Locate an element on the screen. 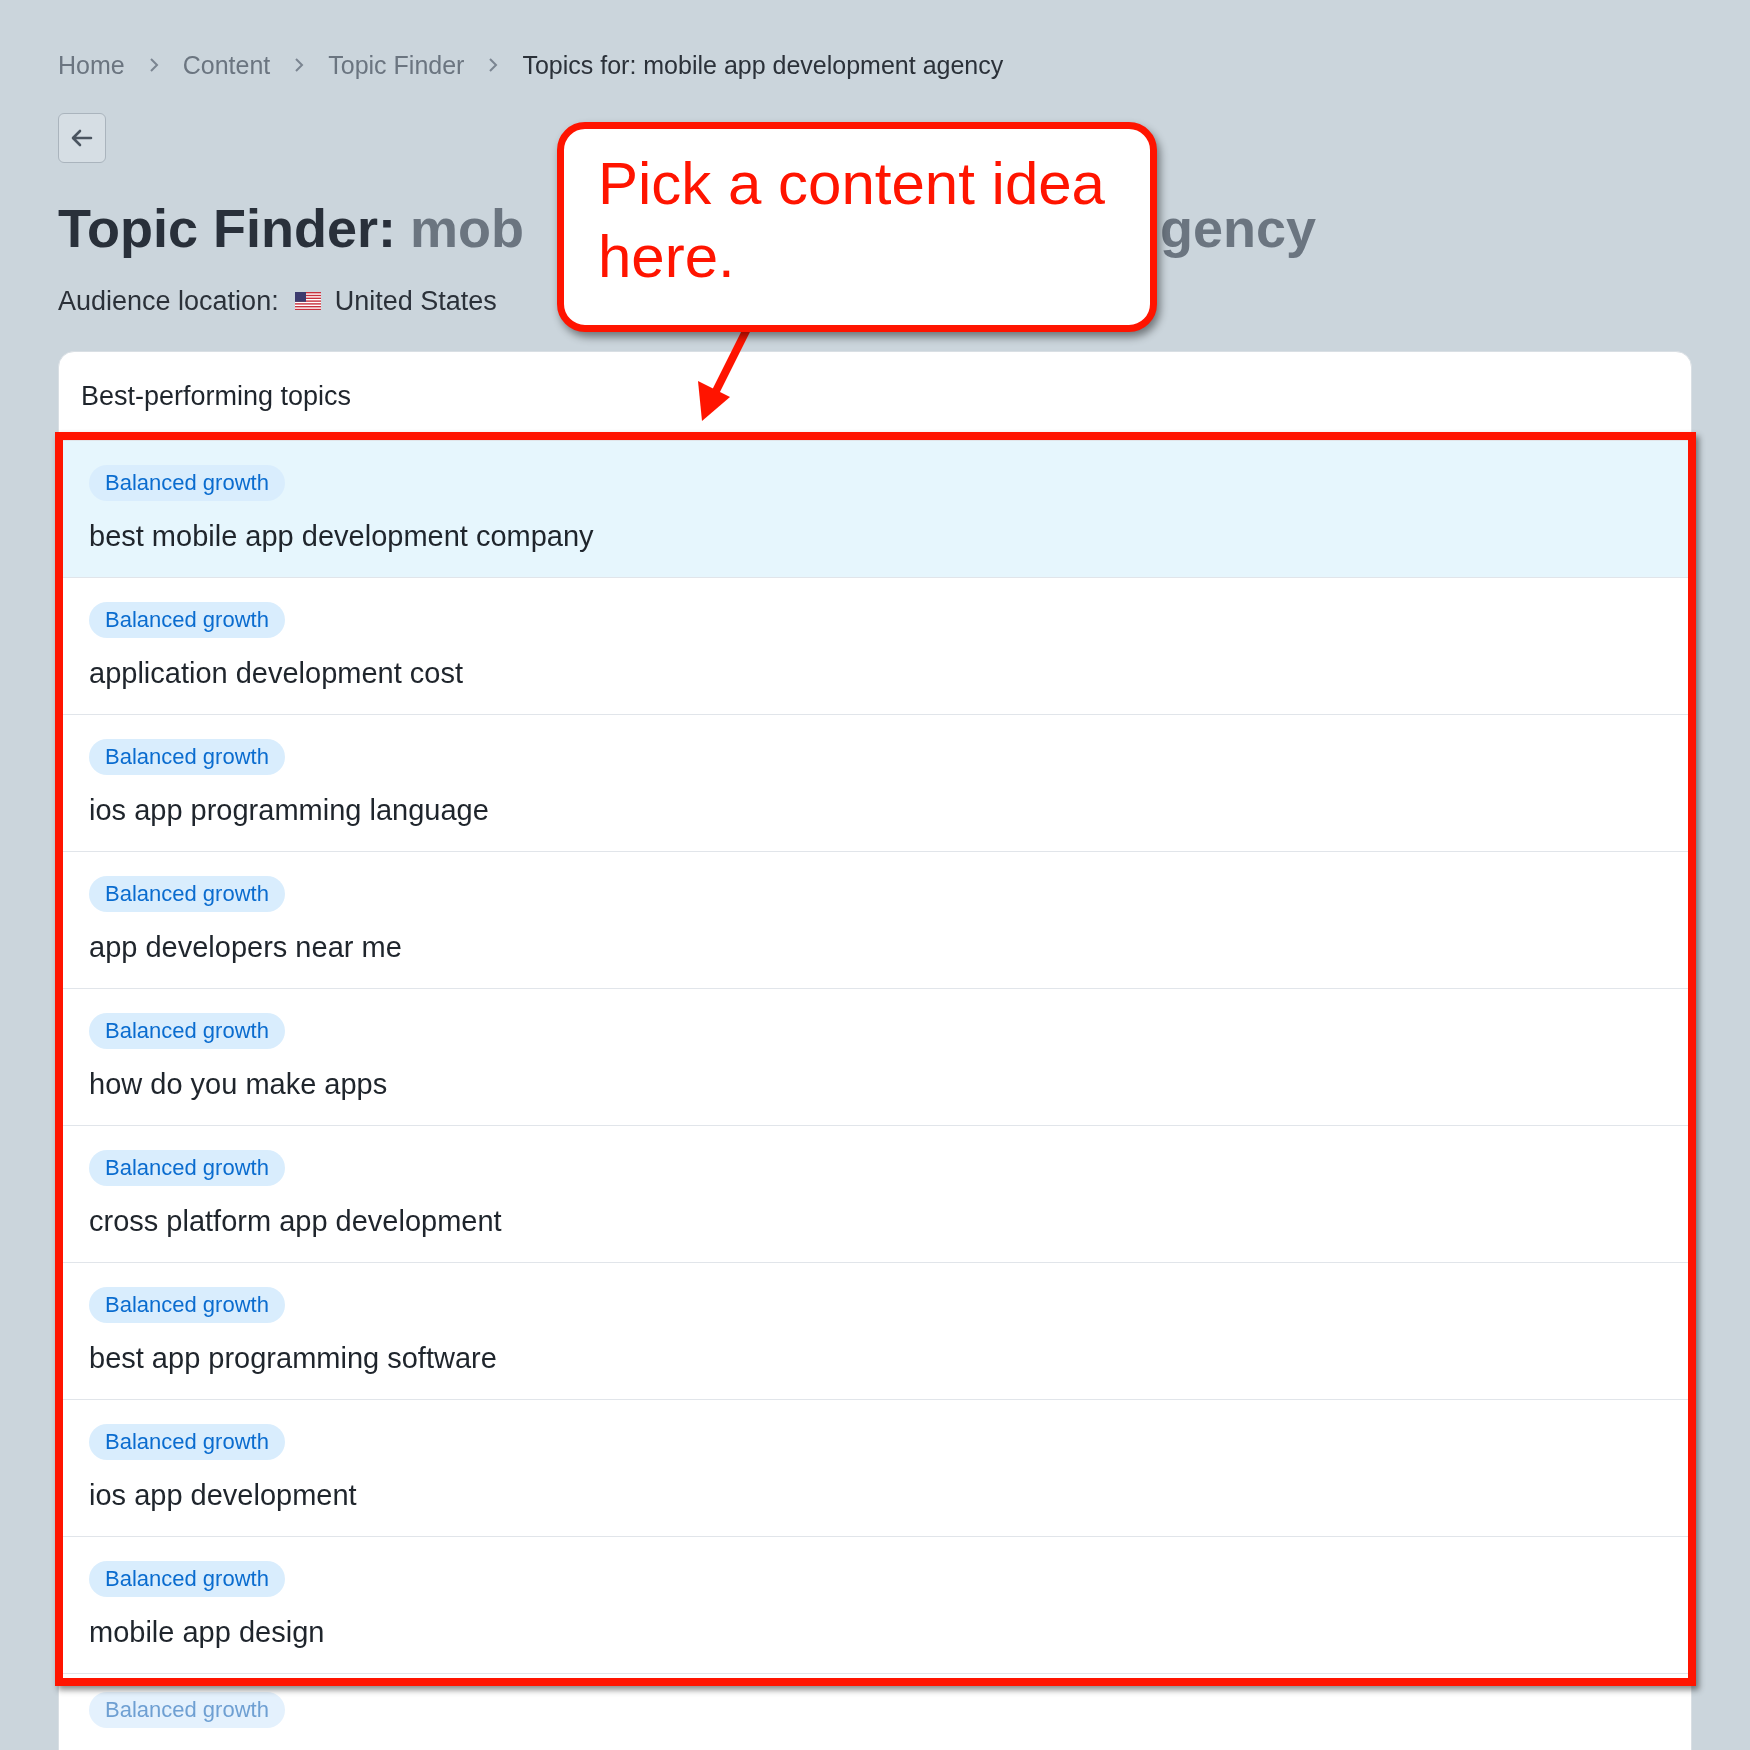  title-subject: mob is located at coordinates (467, 228).